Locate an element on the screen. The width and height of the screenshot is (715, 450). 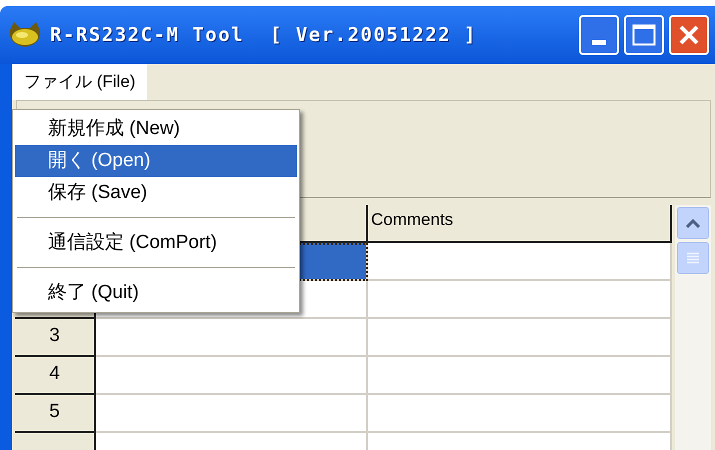
app-logo-icon is located at coordinates (25, 35).